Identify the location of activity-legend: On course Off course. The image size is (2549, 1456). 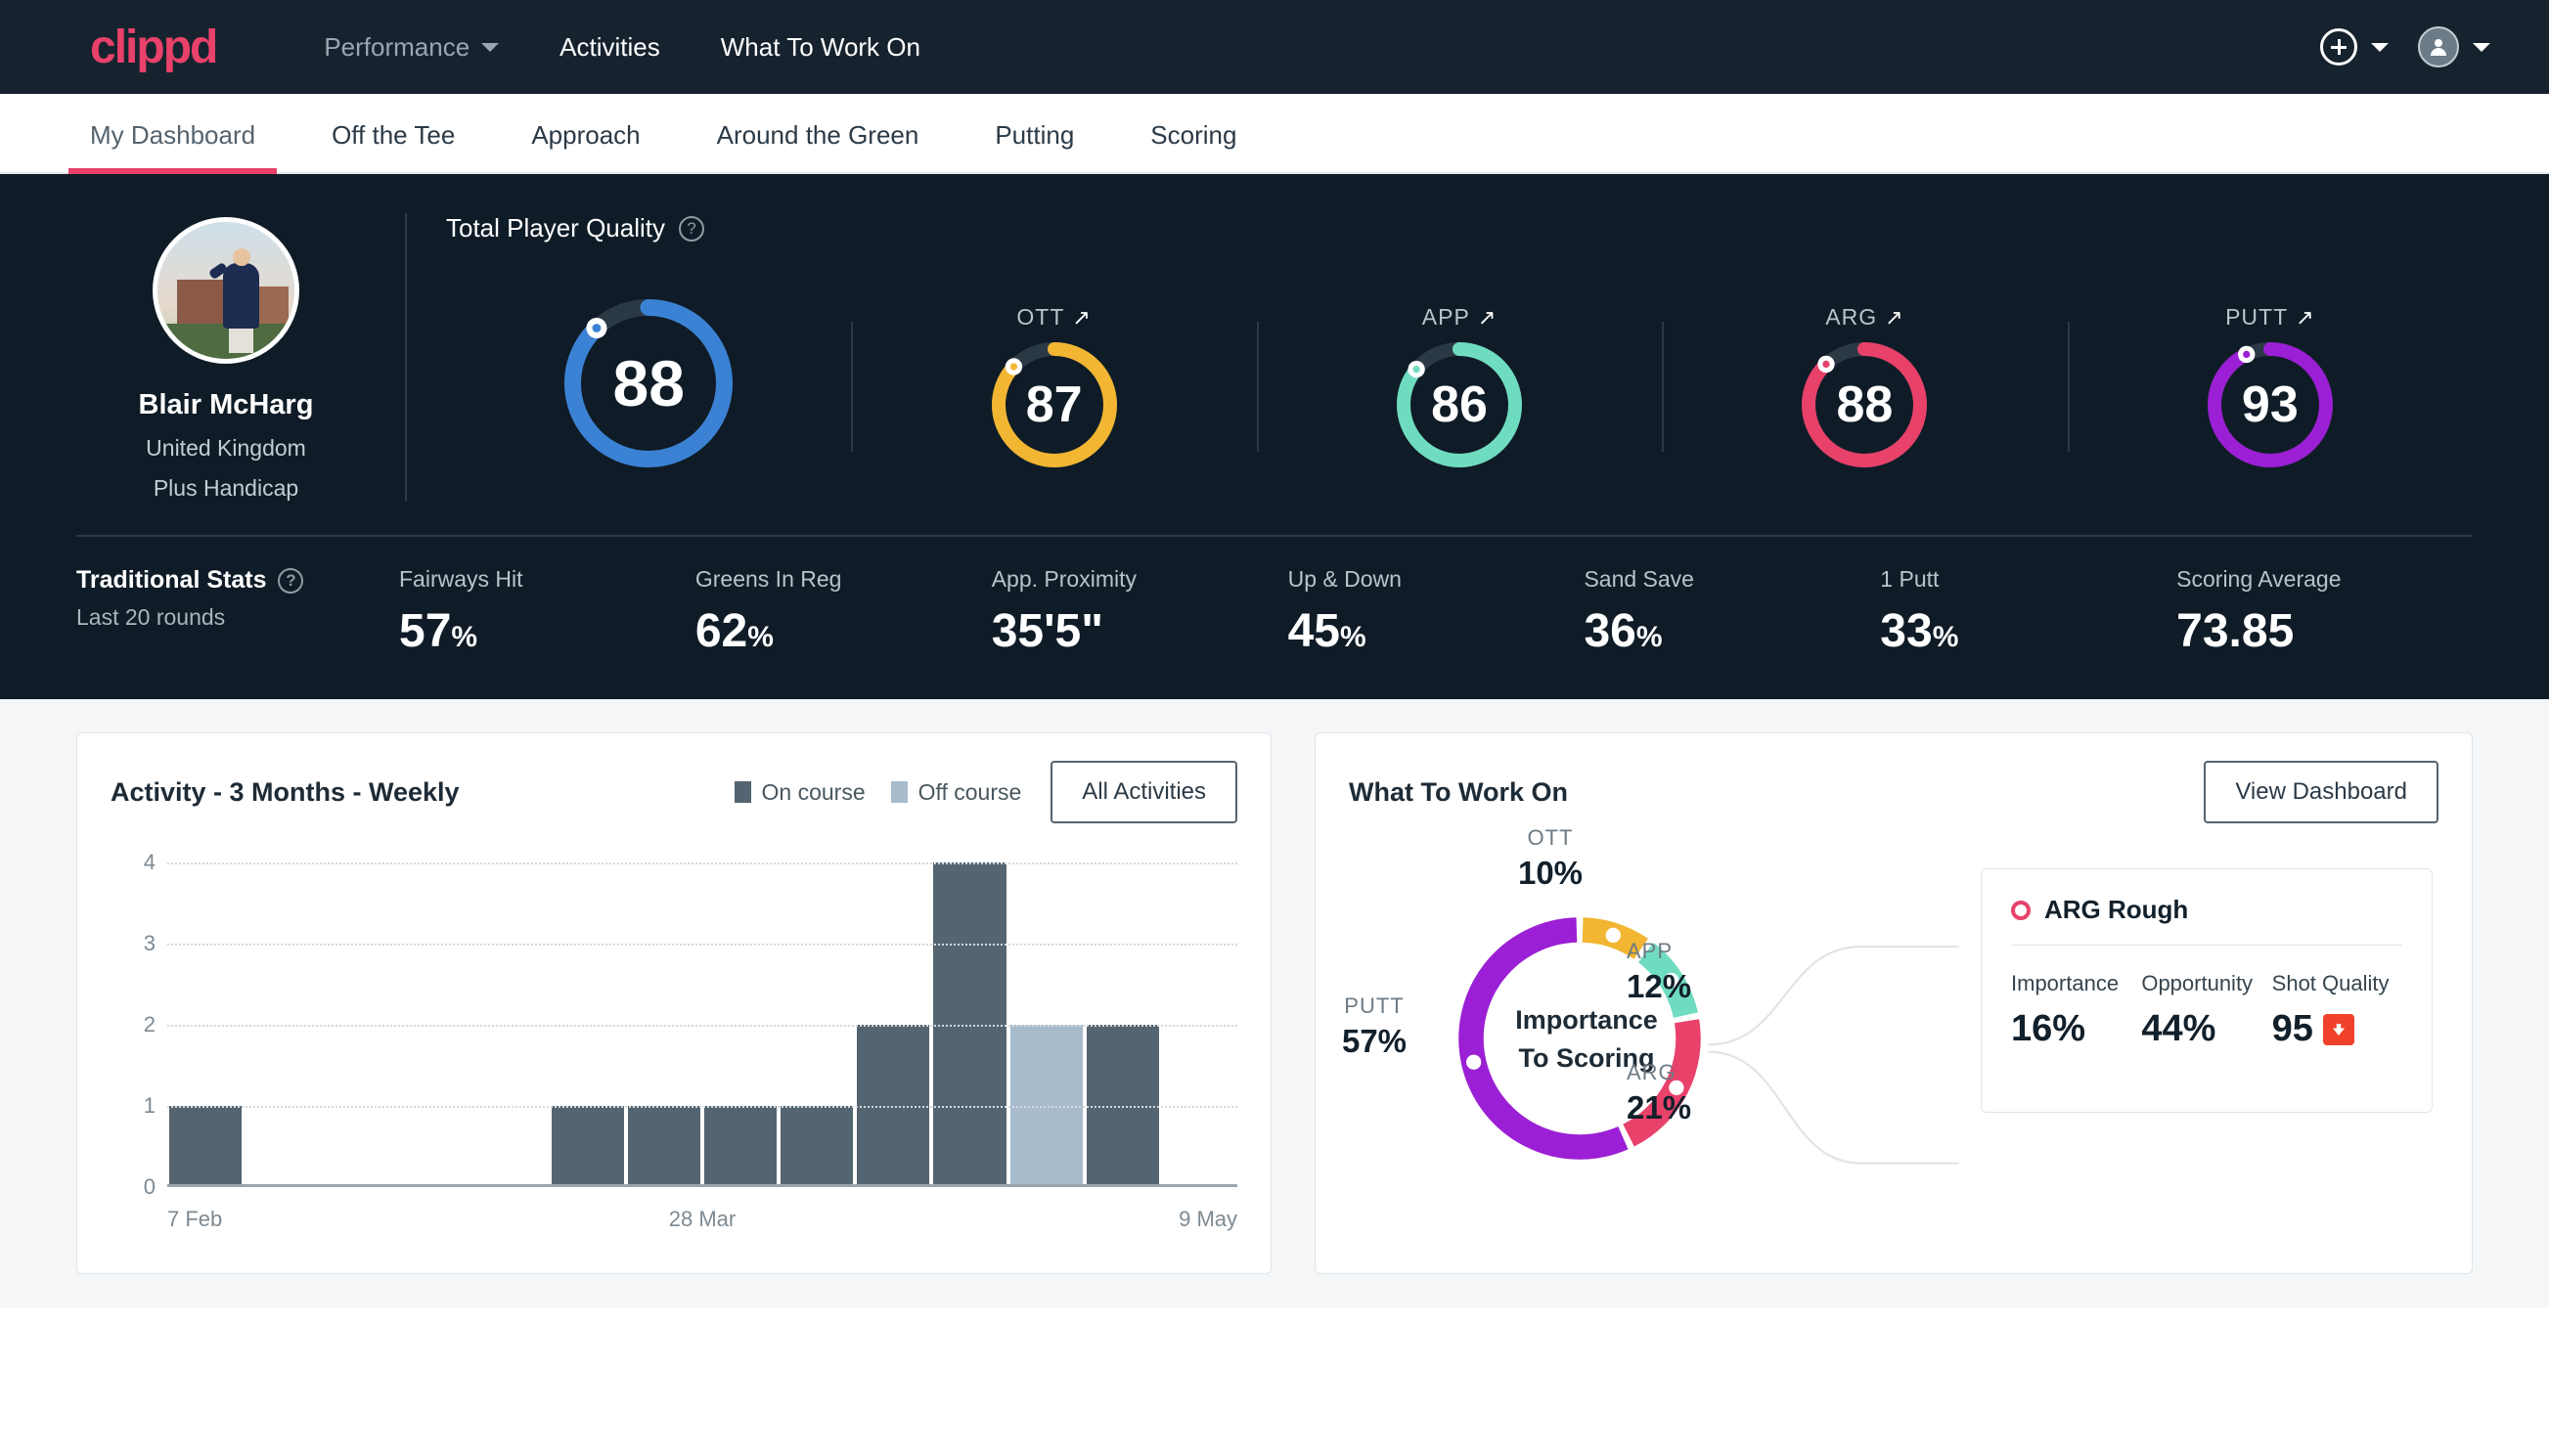
(878, 792).